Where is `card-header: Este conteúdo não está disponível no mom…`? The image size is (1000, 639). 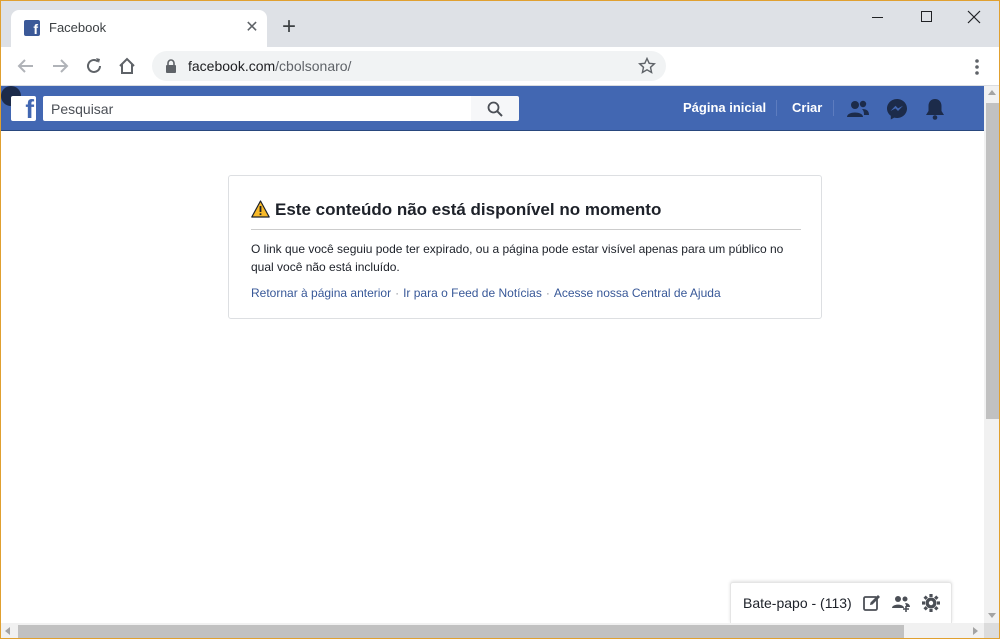 card-header: Este conteúdo não está disponível no mom… is located at coordinates (526, 215).